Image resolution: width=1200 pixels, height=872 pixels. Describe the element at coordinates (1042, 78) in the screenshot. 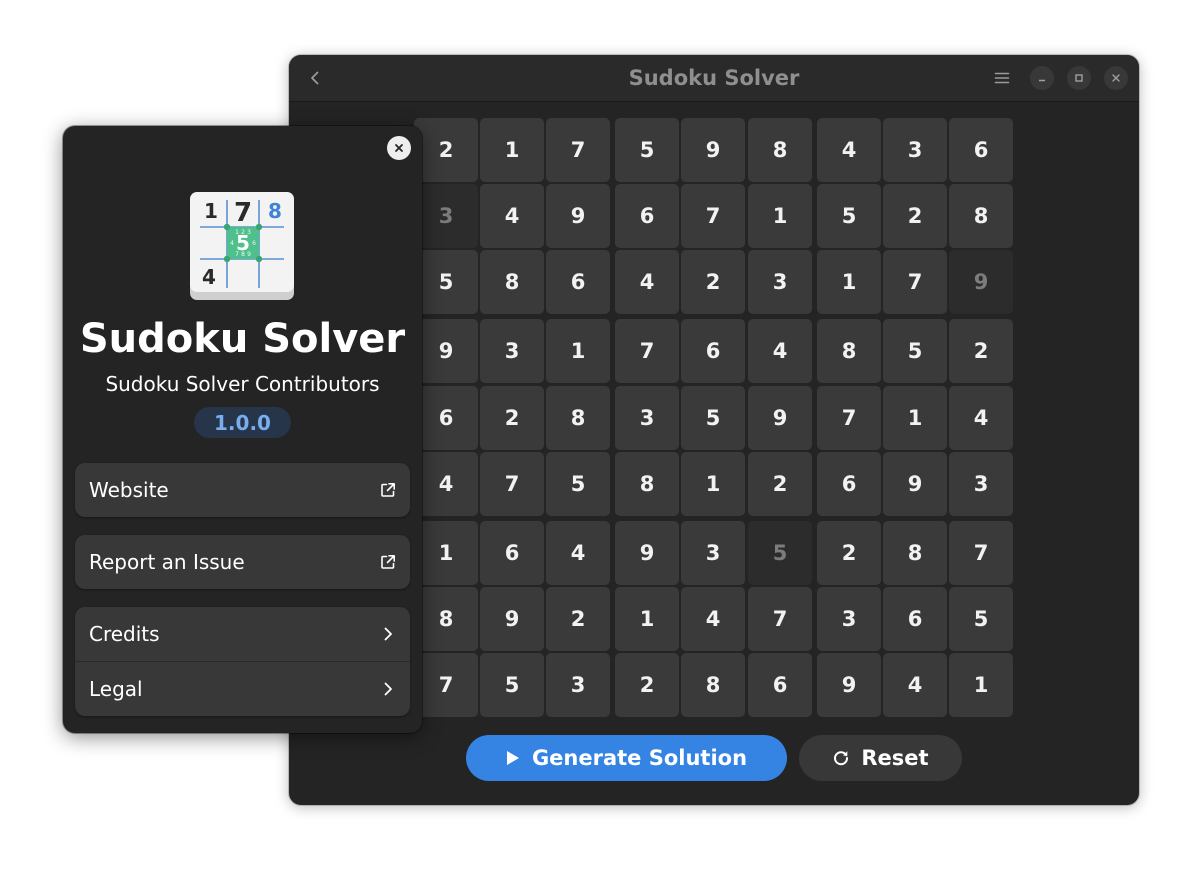

I see `minimize-button` at that location.